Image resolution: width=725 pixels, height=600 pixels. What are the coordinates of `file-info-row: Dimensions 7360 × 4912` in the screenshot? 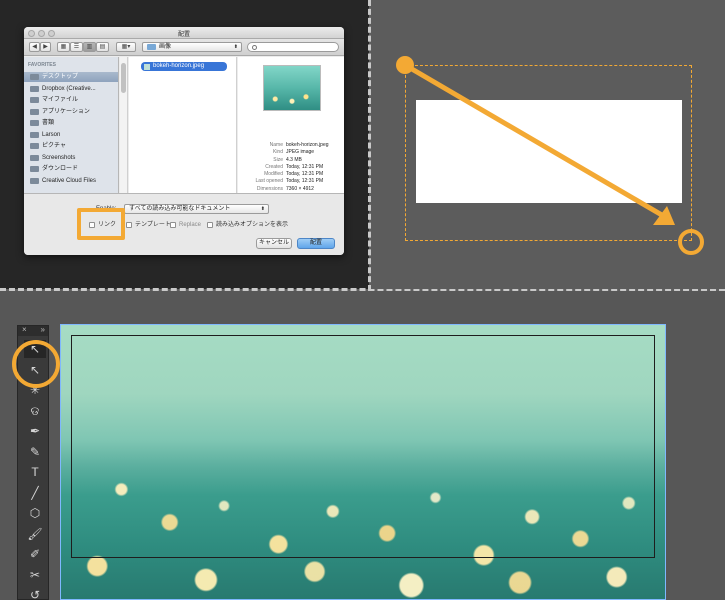 It's located at (291, 189).